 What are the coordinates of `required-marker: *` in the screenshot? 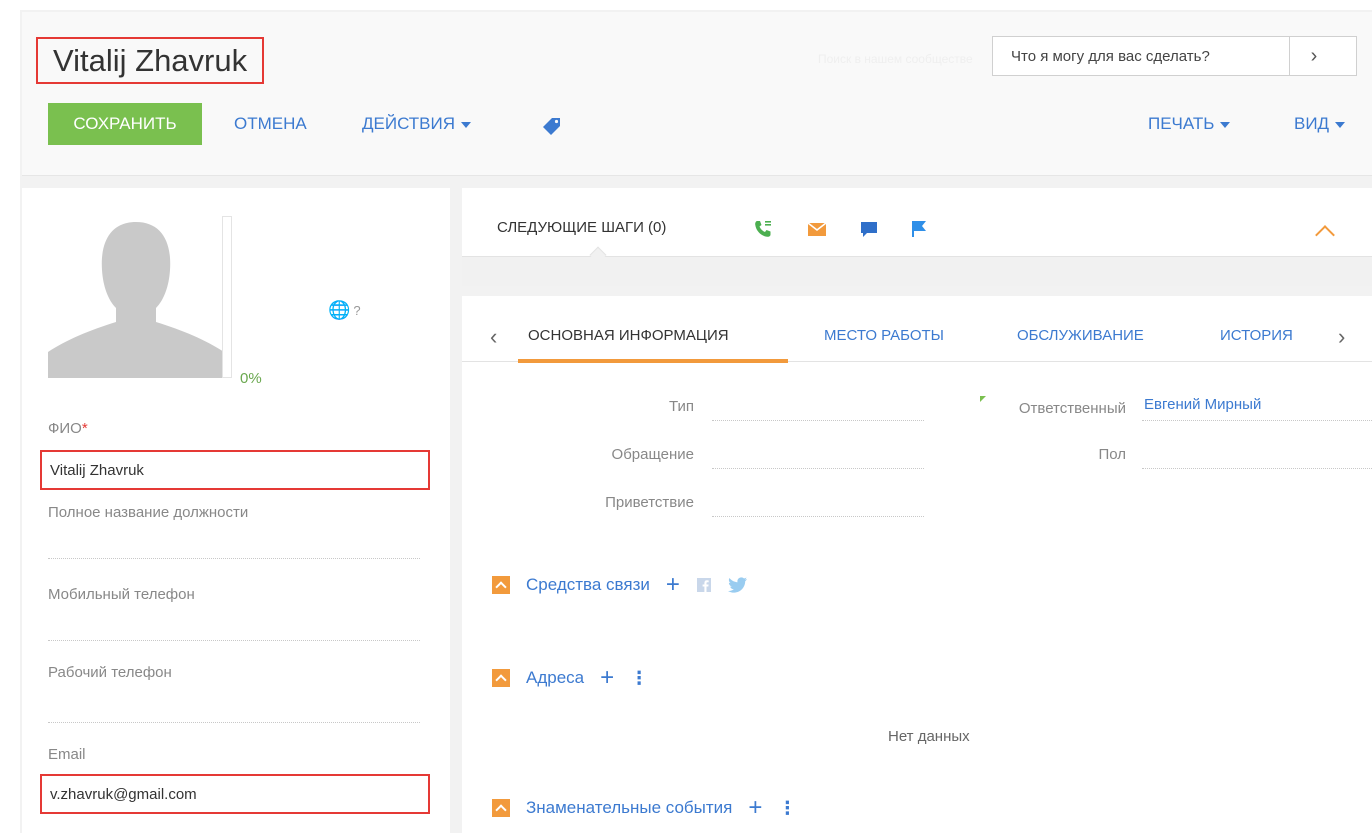 It's located at (84, 428).